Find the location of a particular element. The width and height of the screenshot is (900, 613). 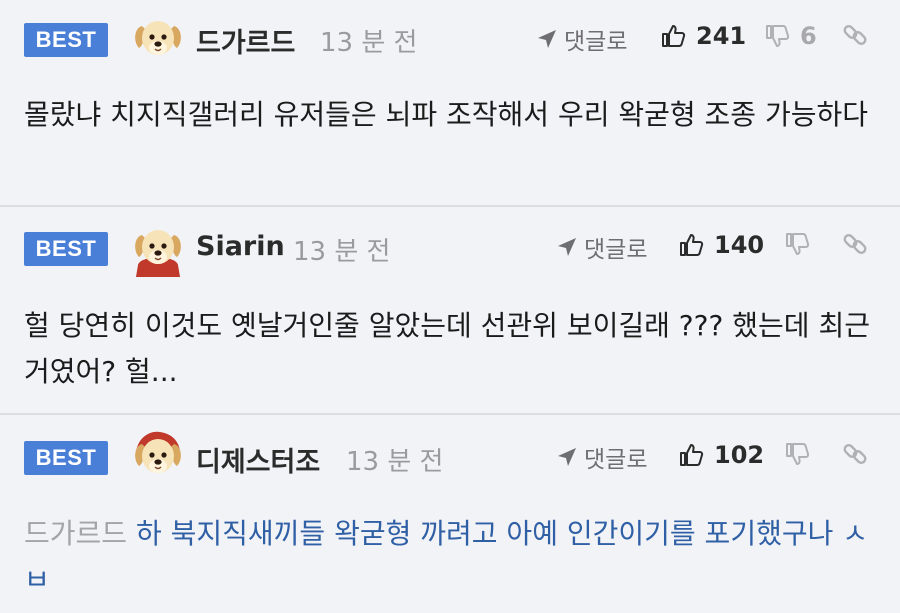

puppy-red-hood-avatar-icon is located at coordinates (158, 458).